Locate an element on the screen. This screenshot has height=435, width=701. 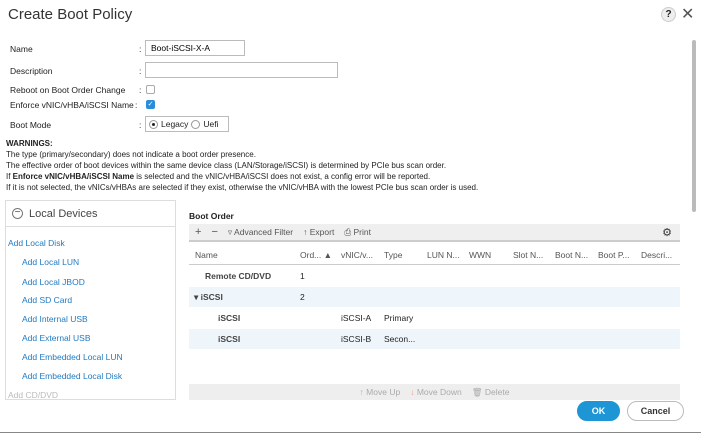
col-name: Name is located at coordinates (206, 255).